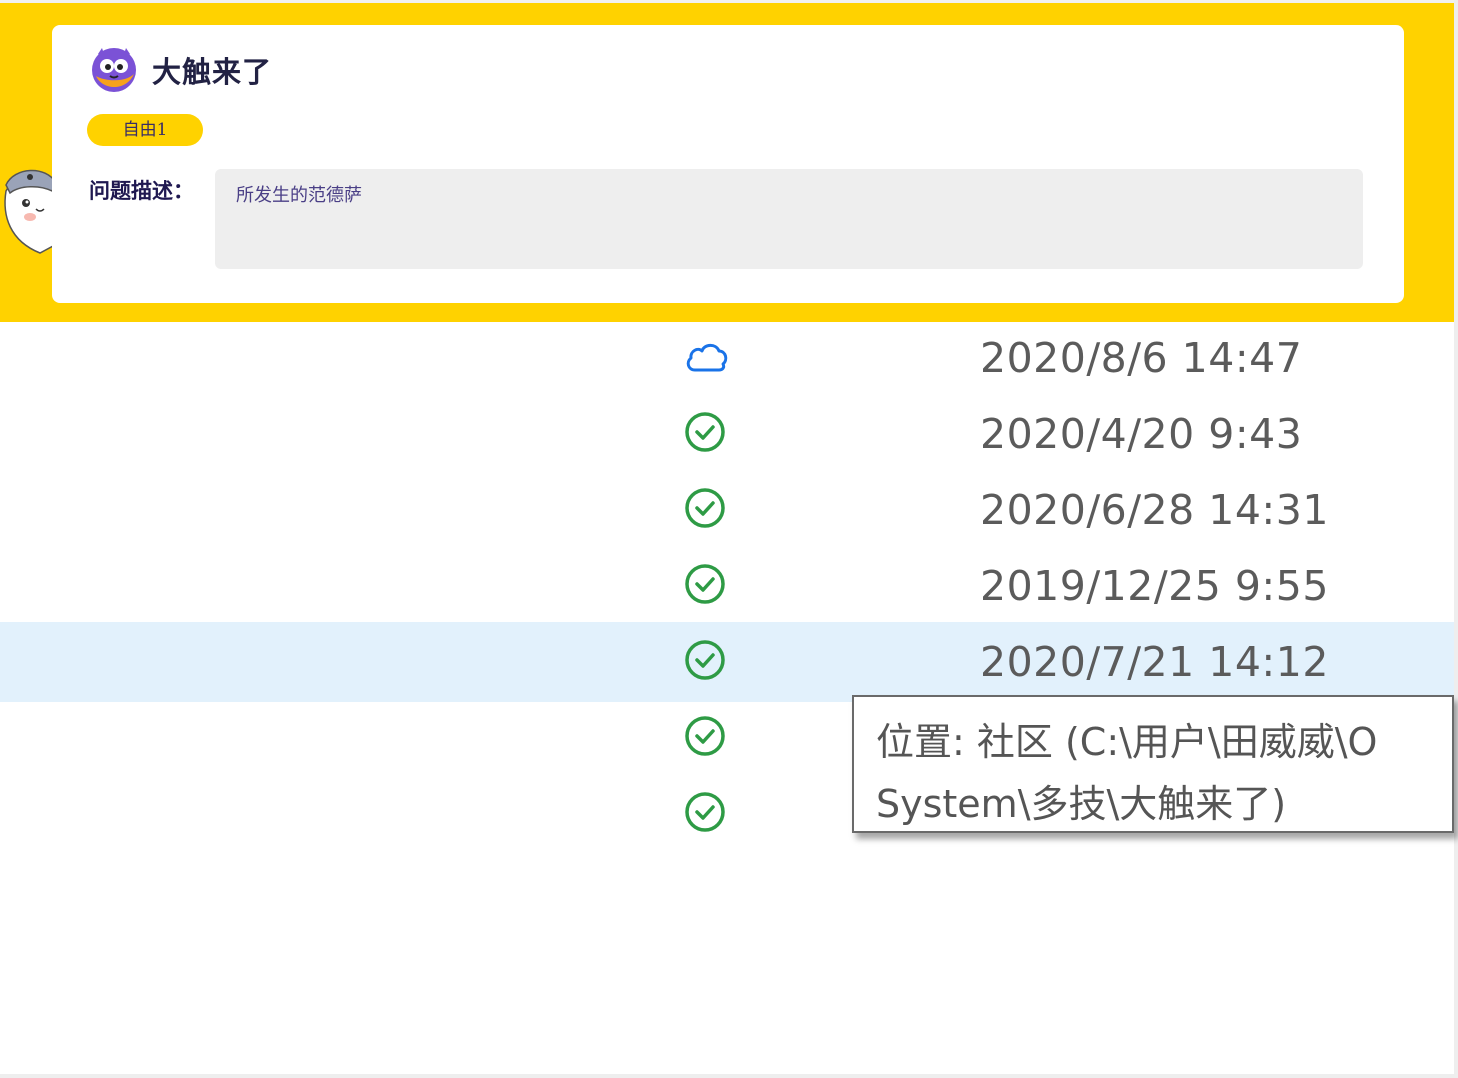  What do you see at coordinates (145, 130) in the screenshot?
I see `category-tag: 自由1` at bounding box center [145, 130].